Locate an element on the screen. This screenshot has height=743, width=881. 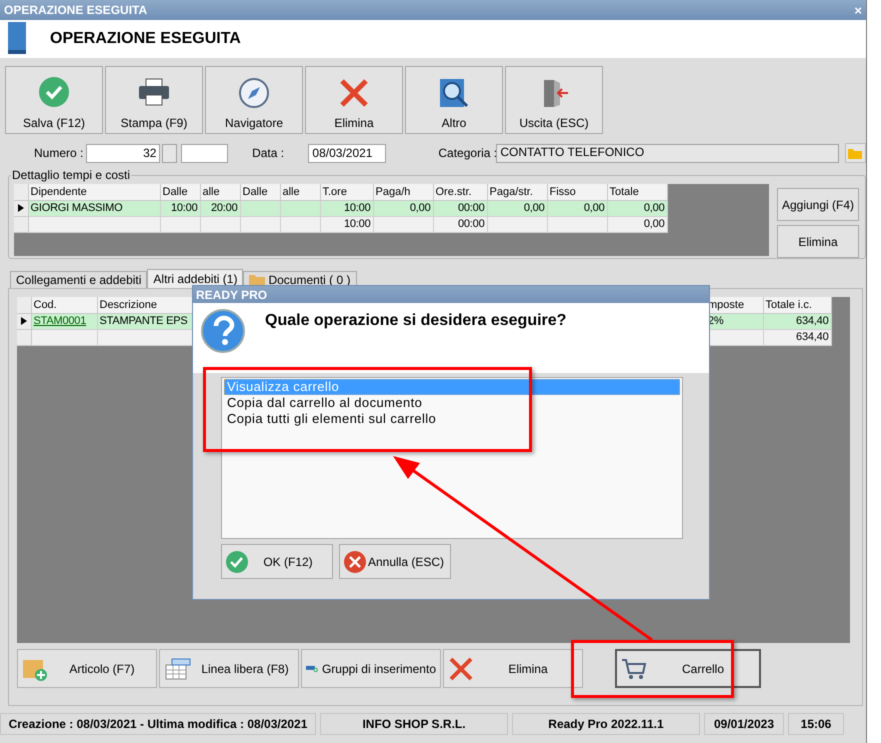
column-header: Totale i.c. is located at coordinates (797, 305).